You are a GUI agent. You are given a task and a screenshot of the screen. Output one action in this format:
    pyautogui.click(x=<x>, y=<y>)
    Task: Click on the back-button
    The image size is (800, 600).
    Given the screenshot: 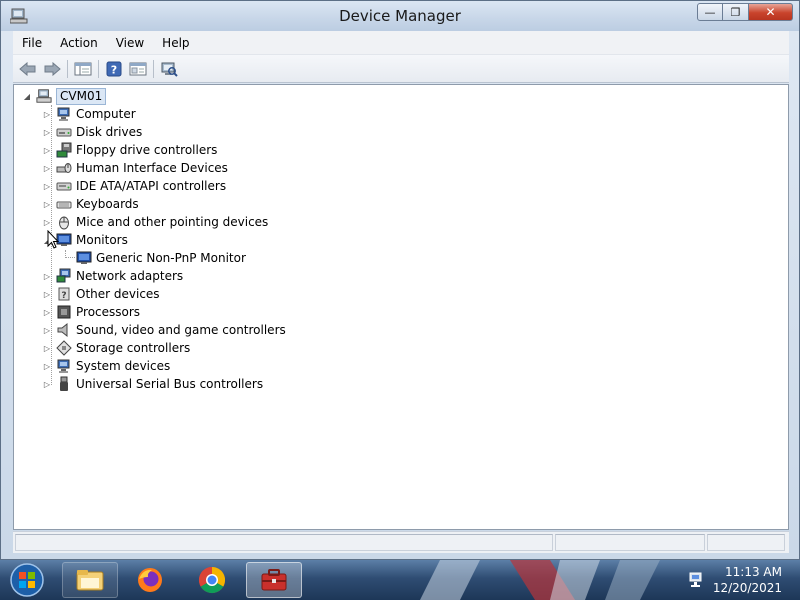 What is the action you would take?
    pyautogui.click(x=28, y=69)
    